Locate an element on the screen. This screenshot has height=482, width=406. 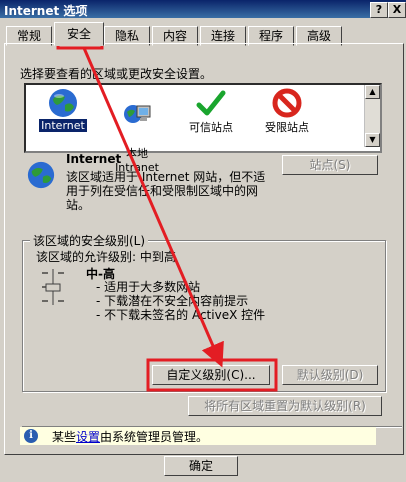
reset-all-zones-button: 将所有区域重置为默认级别(R) is located at coordinates (285, 406).